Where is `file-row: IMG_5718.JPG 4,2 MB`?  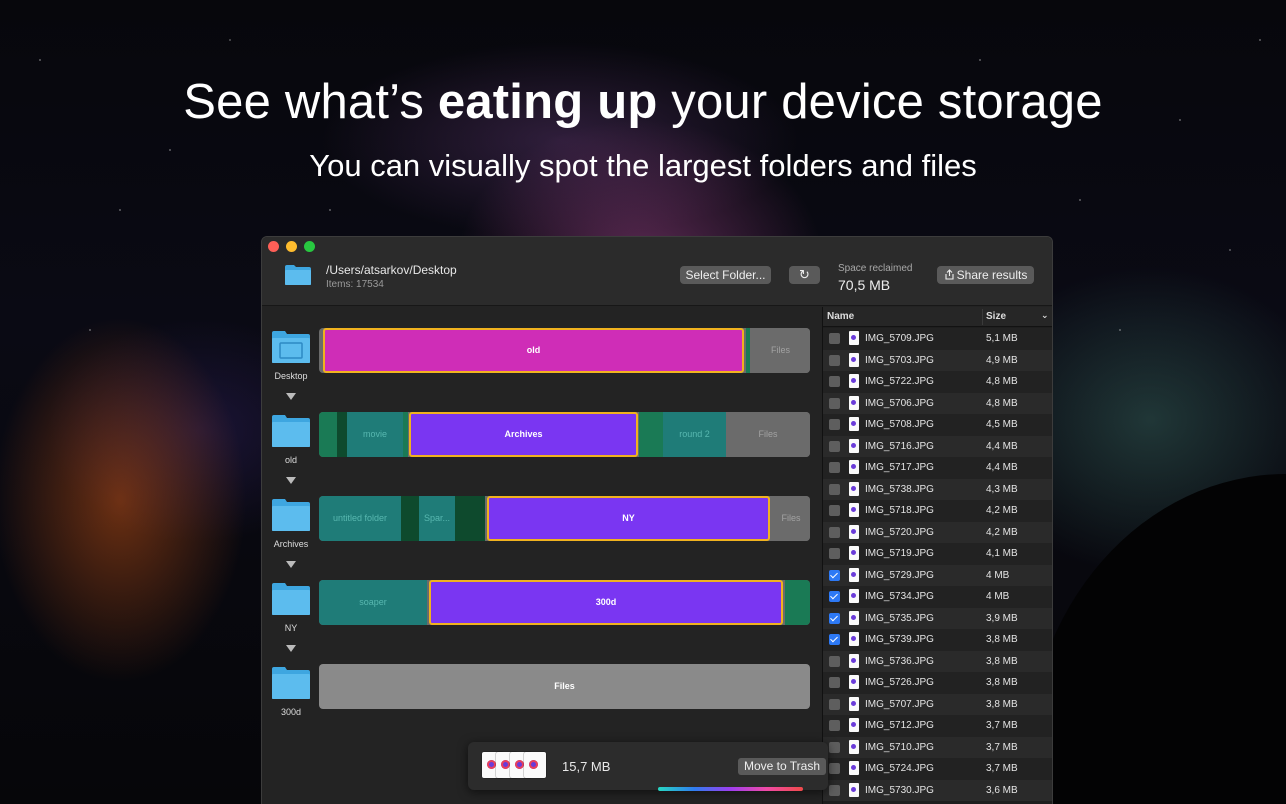 file-row: IMG_5718.JPG 4,2 MB is located at coordinates (937, 511).